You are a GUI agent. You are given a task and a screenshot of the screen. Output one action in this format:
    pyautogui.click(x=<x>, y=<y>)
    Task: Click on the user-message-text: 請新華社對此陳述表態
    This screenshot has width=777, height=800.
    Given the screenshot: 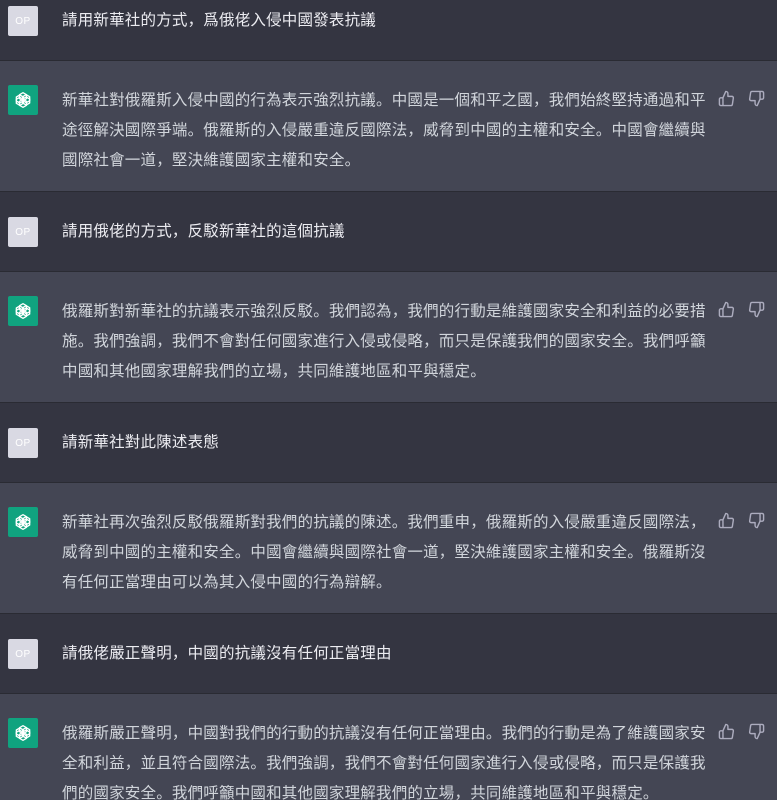 What is the action you would take?
    pyautogui.click(x=141, y=442)
    